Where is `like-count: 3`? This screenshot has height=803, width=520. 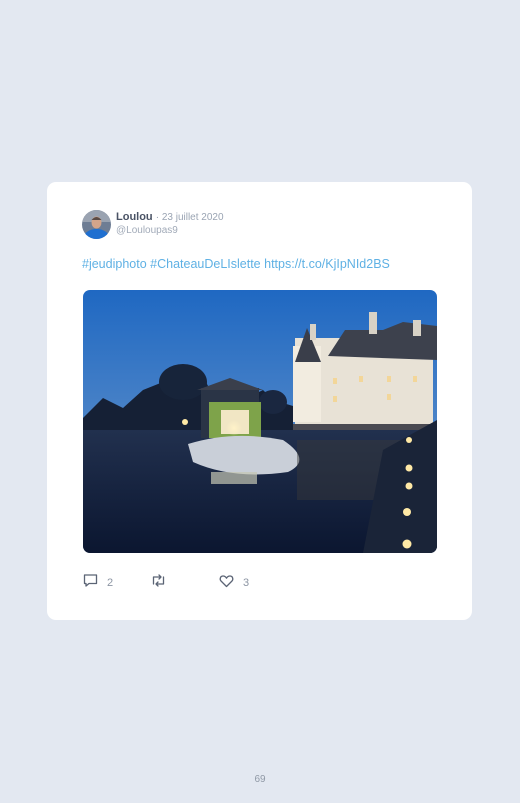 like-count: 3 is located at coordinates (246, 583).